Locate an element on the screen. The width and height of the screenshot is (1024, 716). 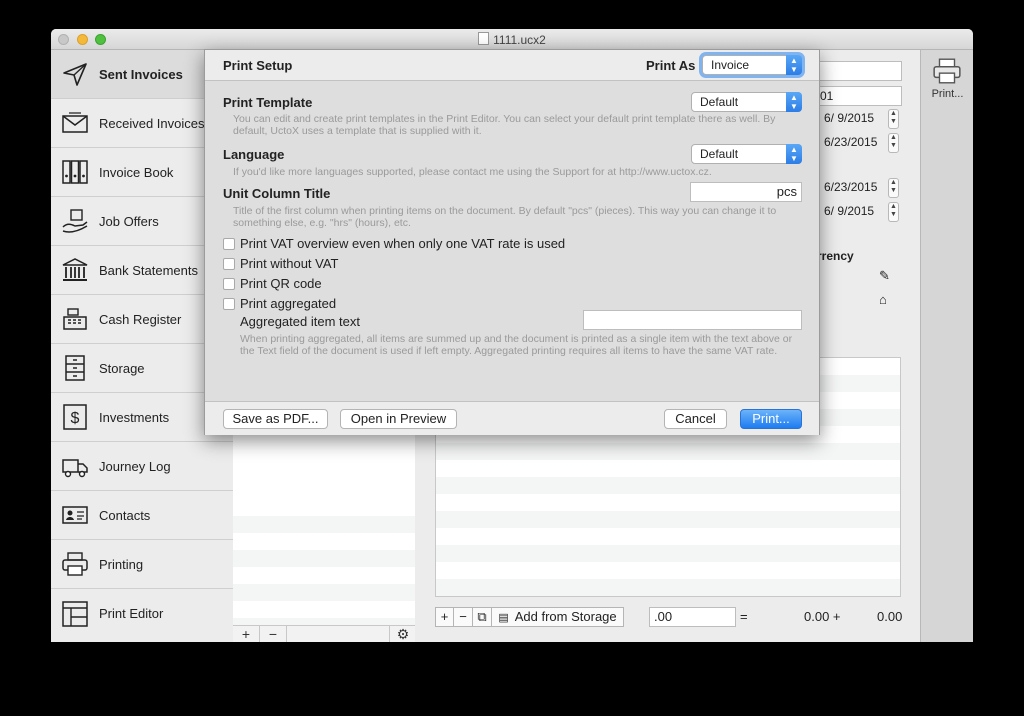
remove-item-button: − is located at coordinates (463, 617).